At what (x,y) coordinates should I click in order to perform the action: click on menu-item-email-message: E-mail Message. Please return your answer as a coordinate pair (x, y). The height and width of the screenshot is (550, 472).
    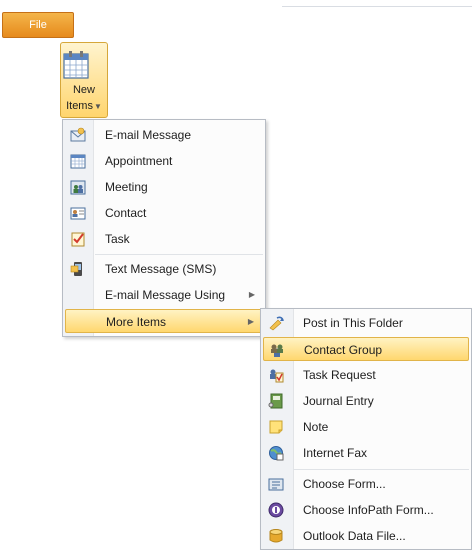
    Looking at the image, I should click on (164, 135).